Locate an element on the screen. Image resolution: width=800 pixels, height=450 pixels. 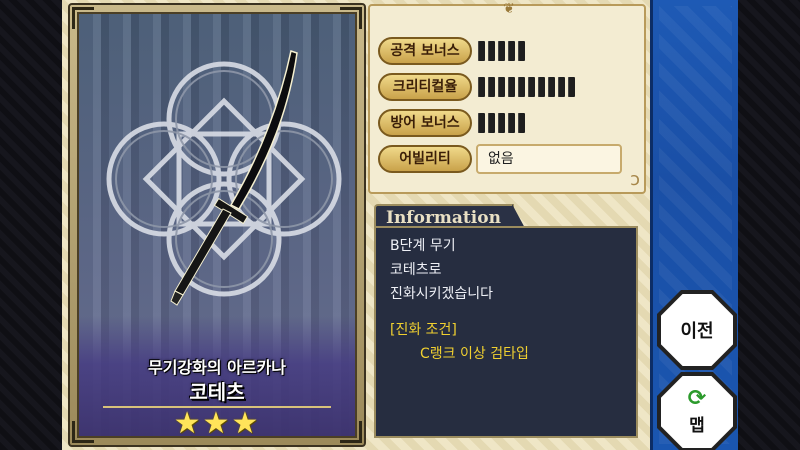
evolution-condition-title: [진화 조건] is located at coordinates (423, 330).